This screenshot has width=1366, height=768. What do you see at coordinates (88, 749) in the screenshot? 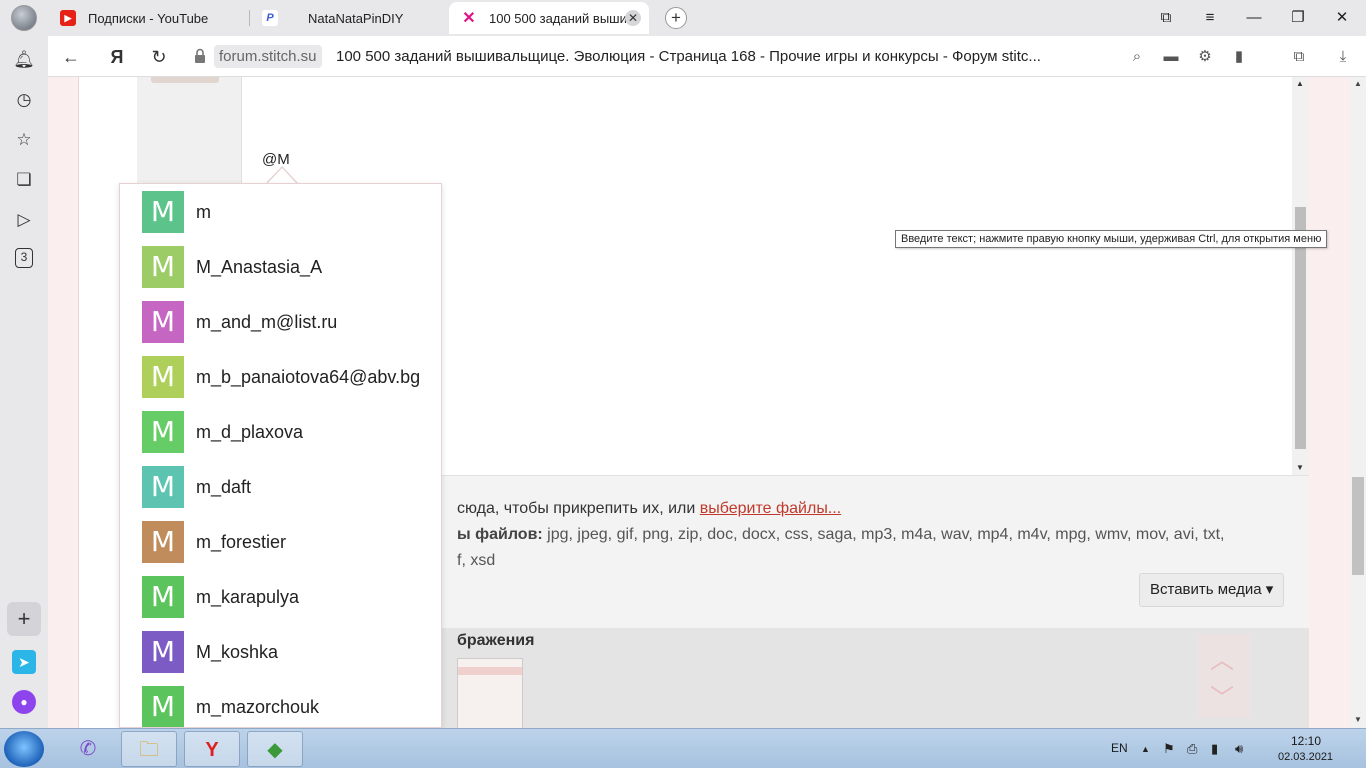
I see `viber-icon: ✆` at bounding box center [88, 749].